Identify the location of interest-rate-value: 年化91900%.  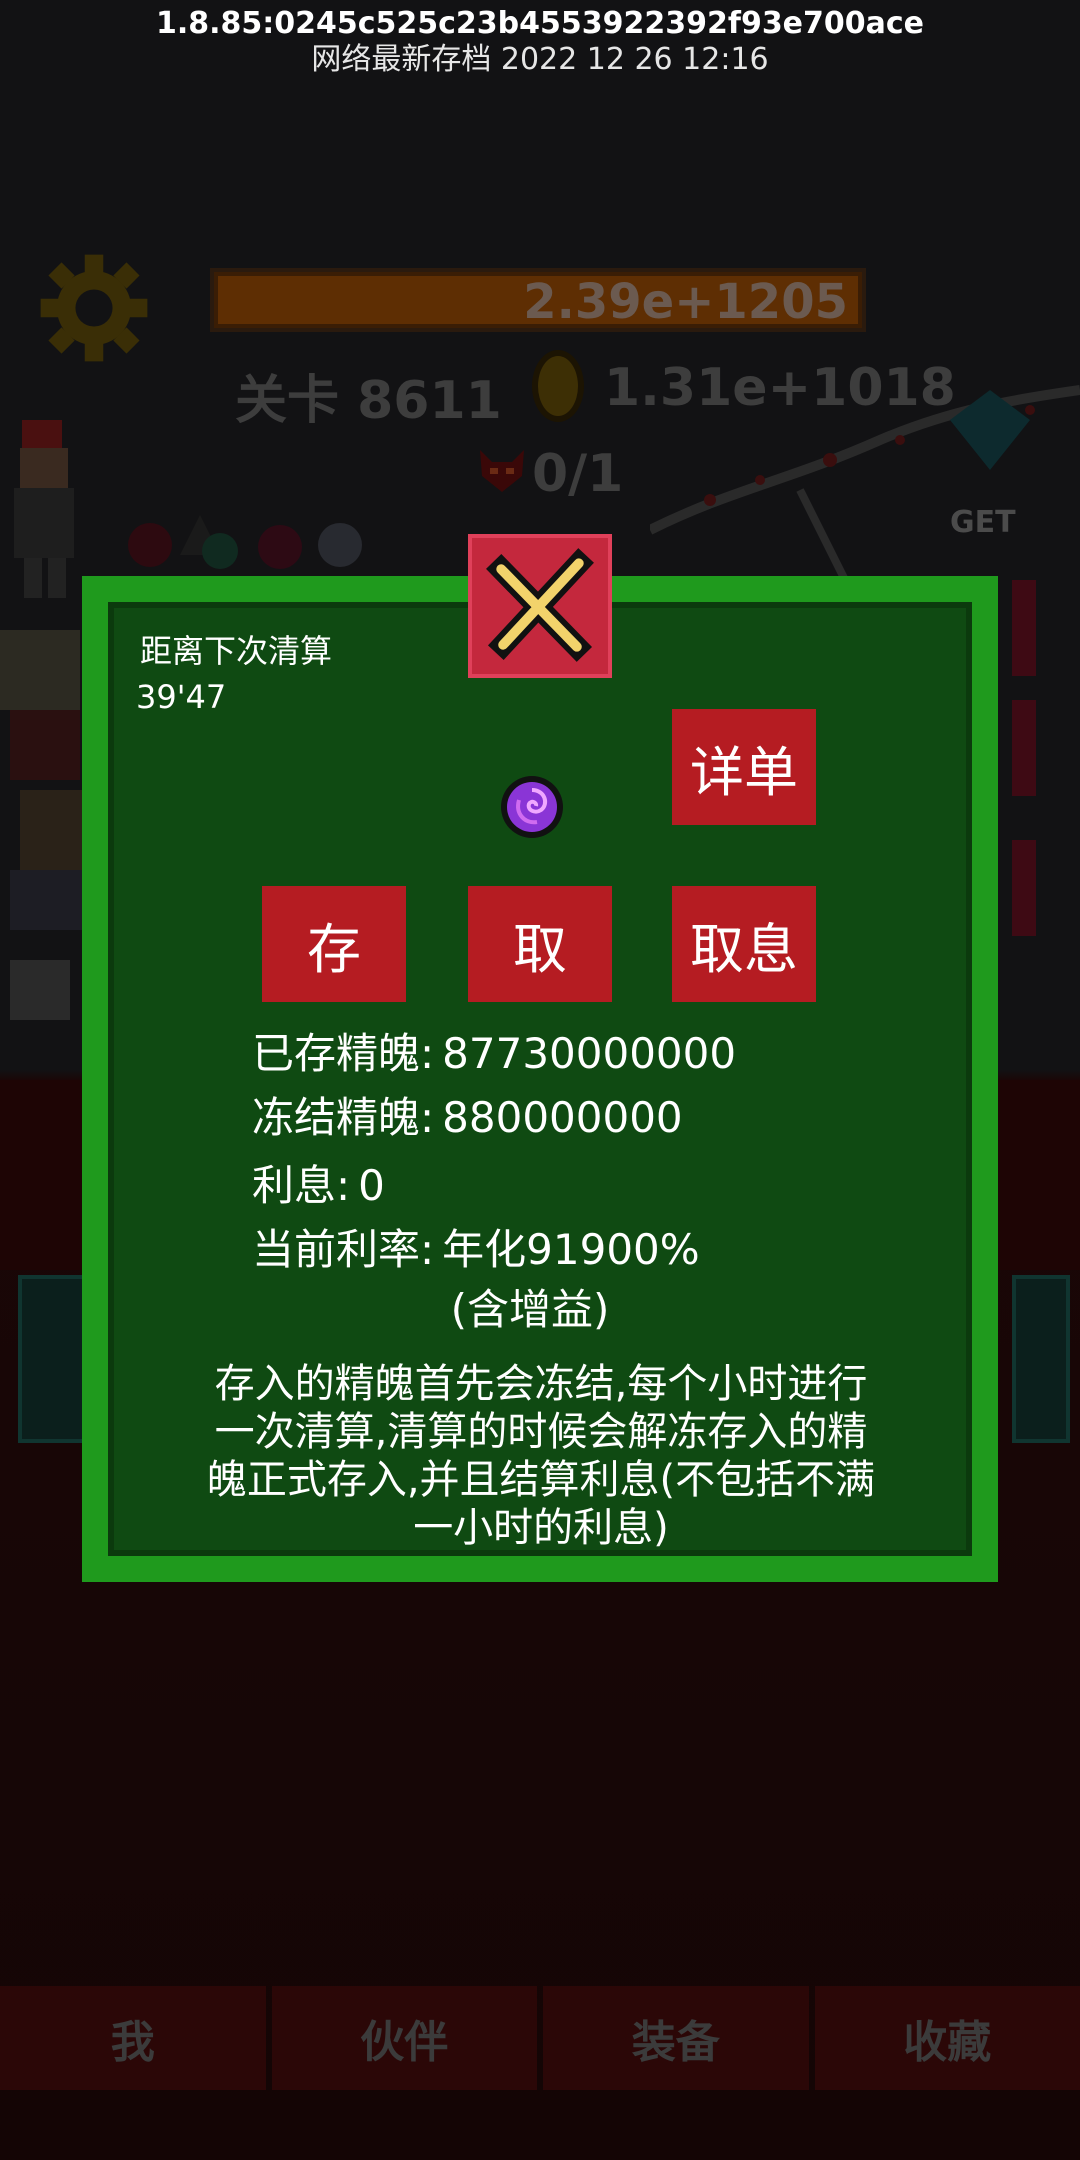
(571, 1249).